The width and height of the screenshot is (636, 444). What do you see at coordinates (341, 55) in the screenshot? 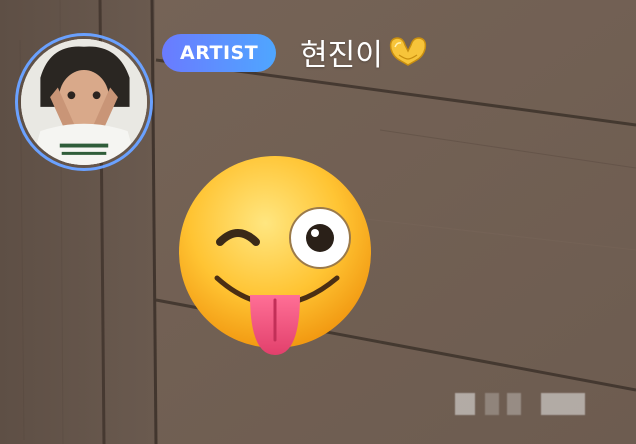
I see `author-name-text: 현진이` at bounding box center [341, 55].